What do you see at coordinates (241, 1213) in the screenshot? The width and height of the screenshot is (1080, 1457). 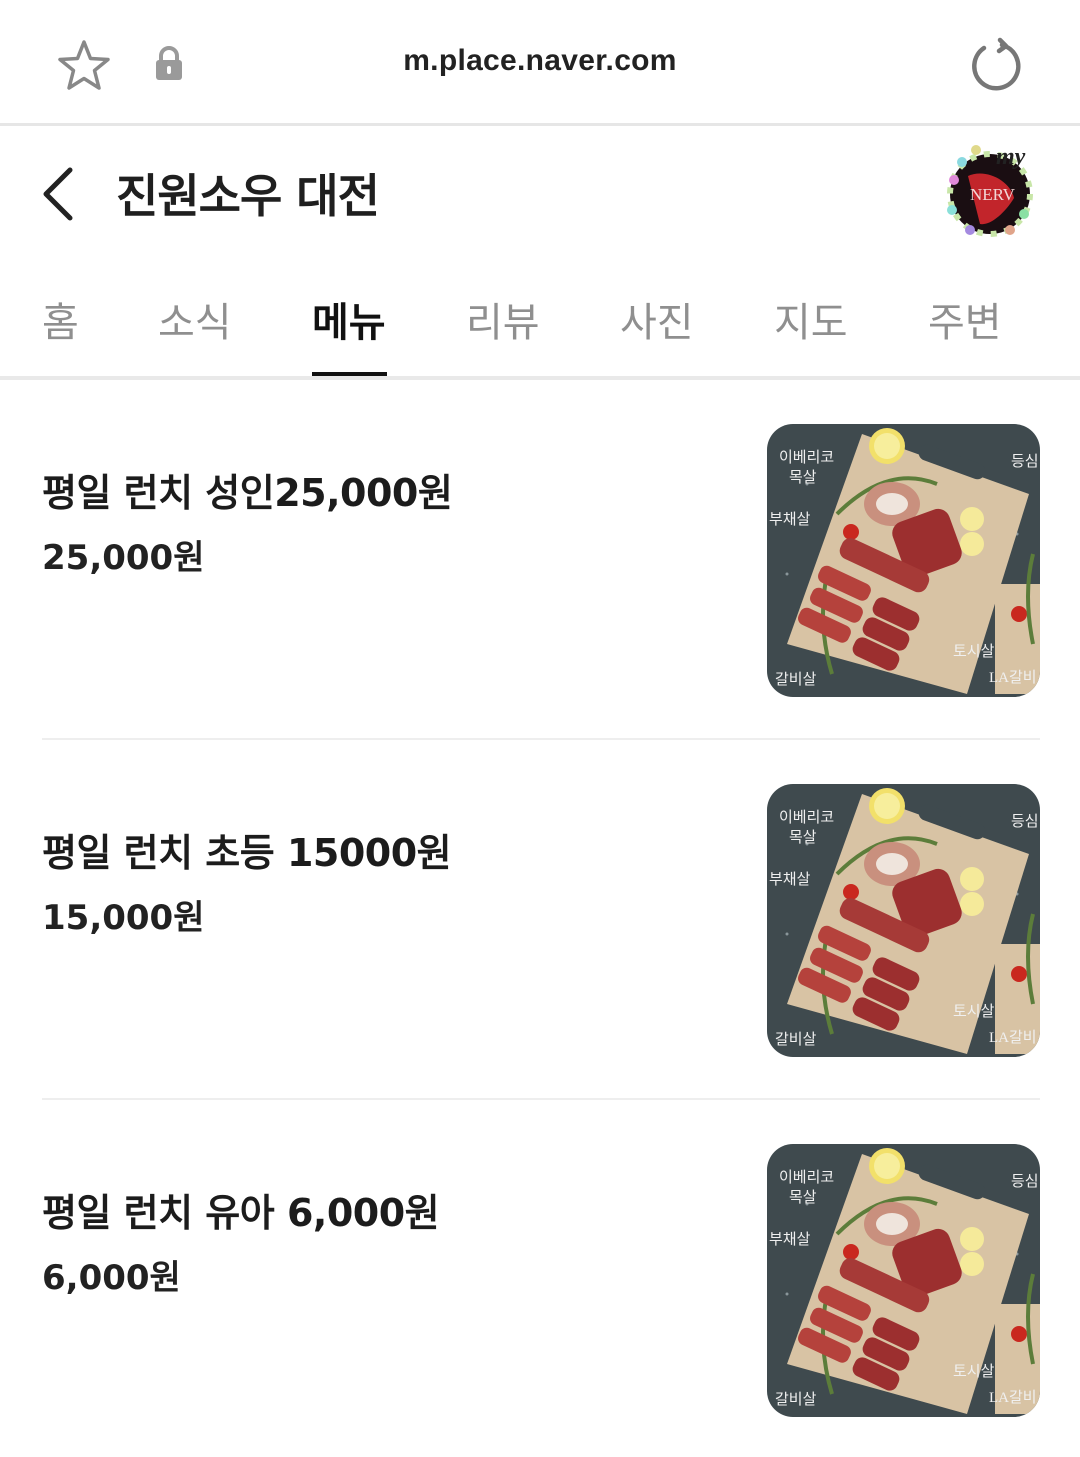 I see `menu-item-name: 평일 런치 유아 6,000원` at bounding box center [241, 1213].